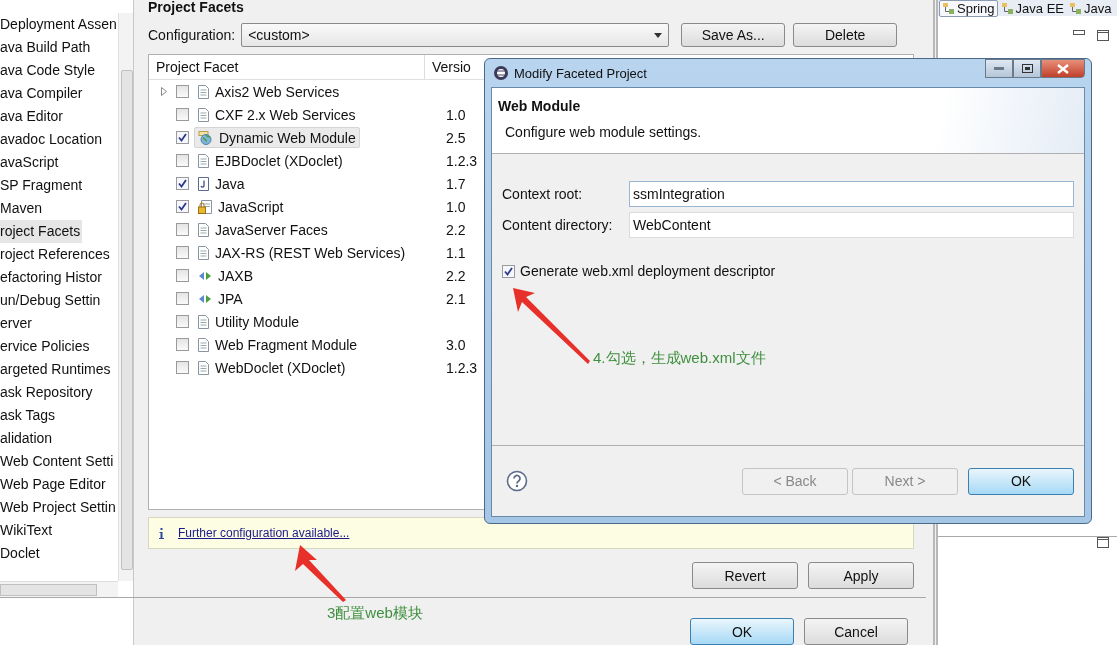 This screenshot has width=1117, height=645. Describe the element at coordinates (29, 162) in the screenshot. I see `sidebar-item: avaScript` at that location.